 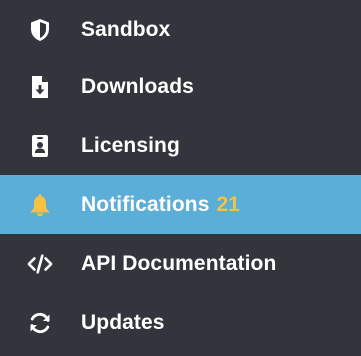 What do you see at coordinates (145, 204) in the screenshot?
I see `menu-item-label: Notifications` at bounding box center [145, 204].